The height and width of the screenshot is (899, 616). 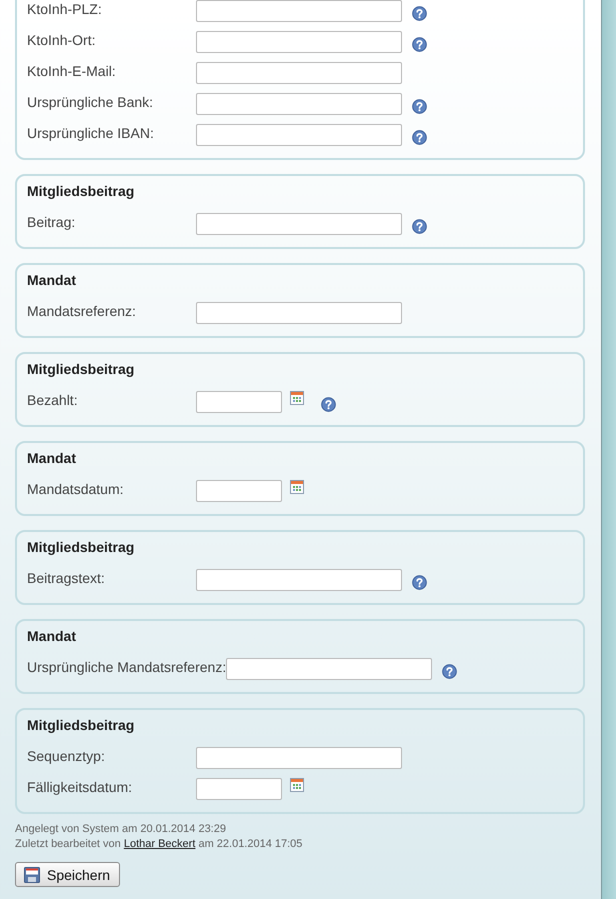 I want to click on field-label: Fälligkeitsdatum:, so click(x=80, y=786).